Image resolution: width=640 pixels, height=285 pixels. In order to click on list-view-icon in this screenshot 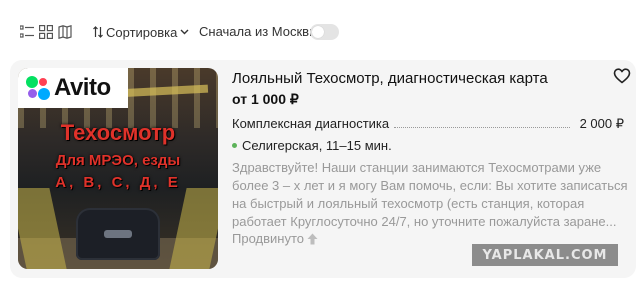, I will do `click(27, 32)`.